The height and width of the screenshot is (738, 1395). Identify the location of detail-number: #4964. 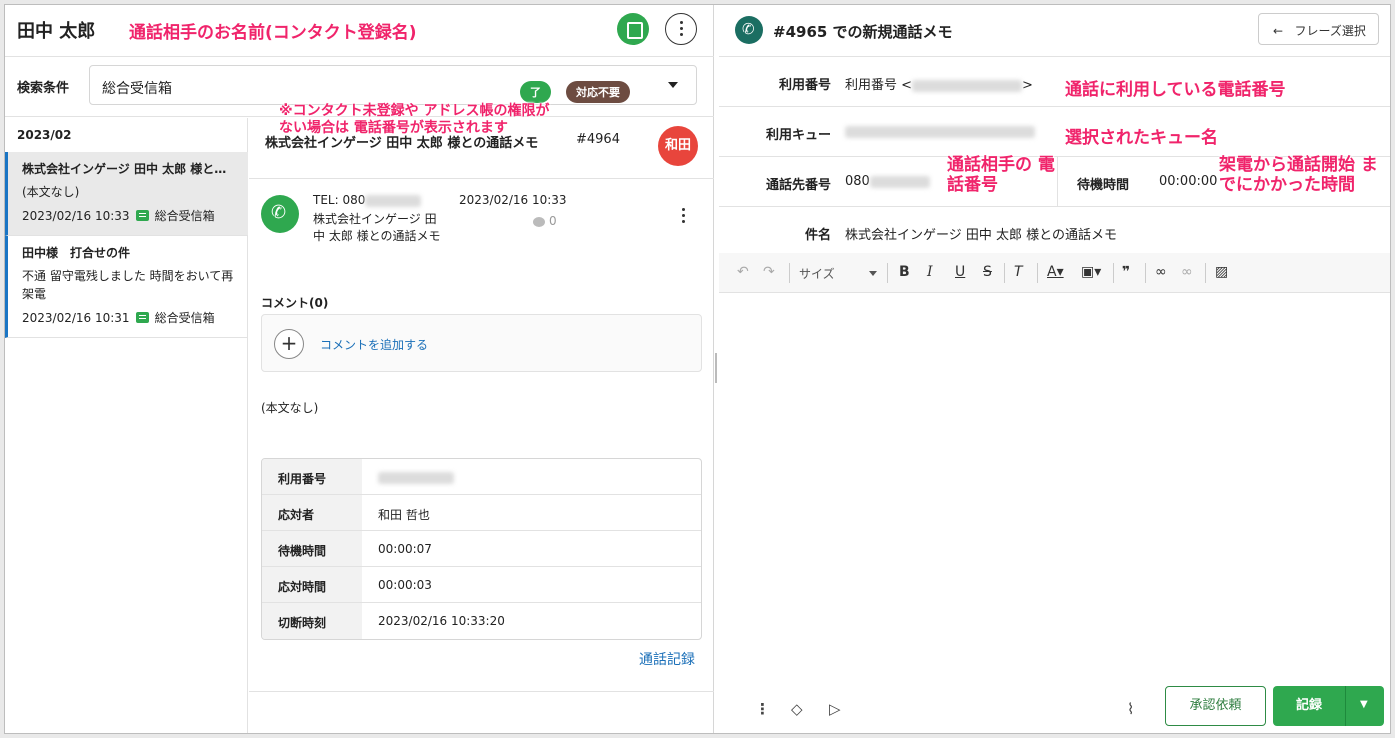
(598, 139).